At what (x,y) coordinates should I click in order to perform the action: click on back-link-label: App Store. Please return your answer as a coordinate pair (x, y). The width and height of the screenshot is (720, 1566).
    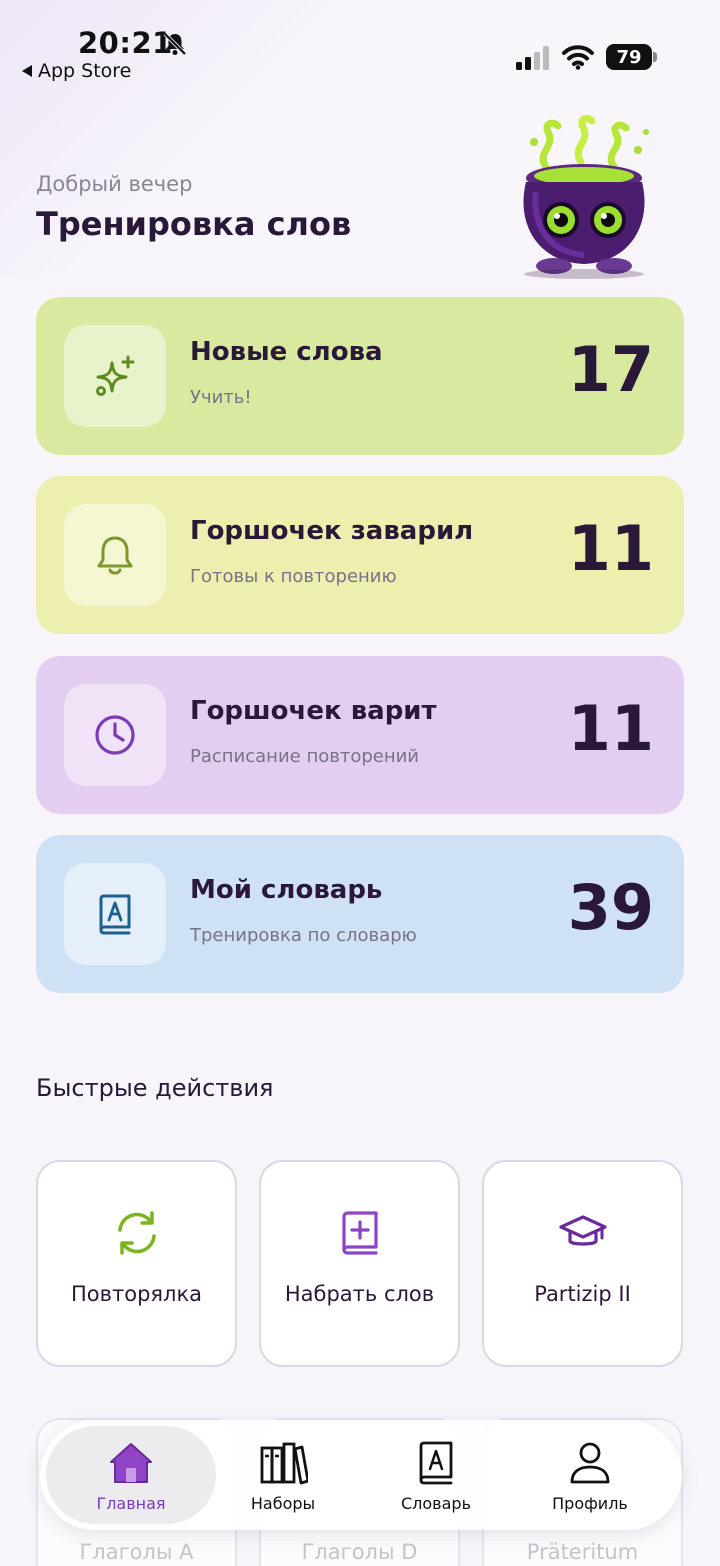
    Looking at the image, I should click on (85, 71).